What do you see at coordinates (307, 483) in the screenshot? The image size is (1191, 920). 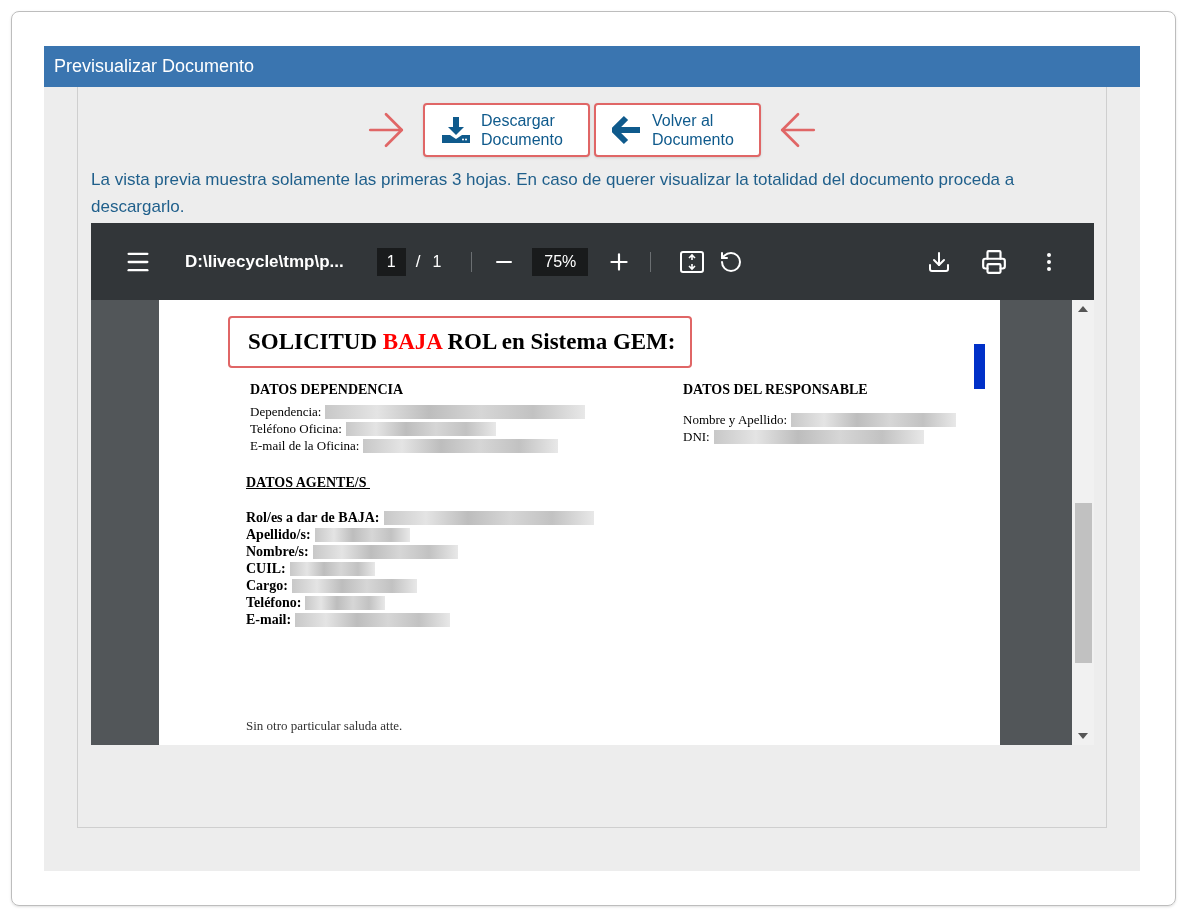 I see `section-heading: DATOS AGENTE/S` at bounding box center [307, 483].